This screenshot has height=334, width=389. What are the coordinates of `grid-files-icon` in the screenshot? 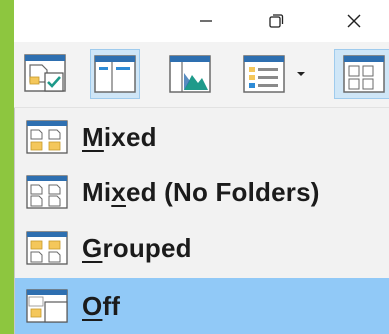 It's located at (364, 74).